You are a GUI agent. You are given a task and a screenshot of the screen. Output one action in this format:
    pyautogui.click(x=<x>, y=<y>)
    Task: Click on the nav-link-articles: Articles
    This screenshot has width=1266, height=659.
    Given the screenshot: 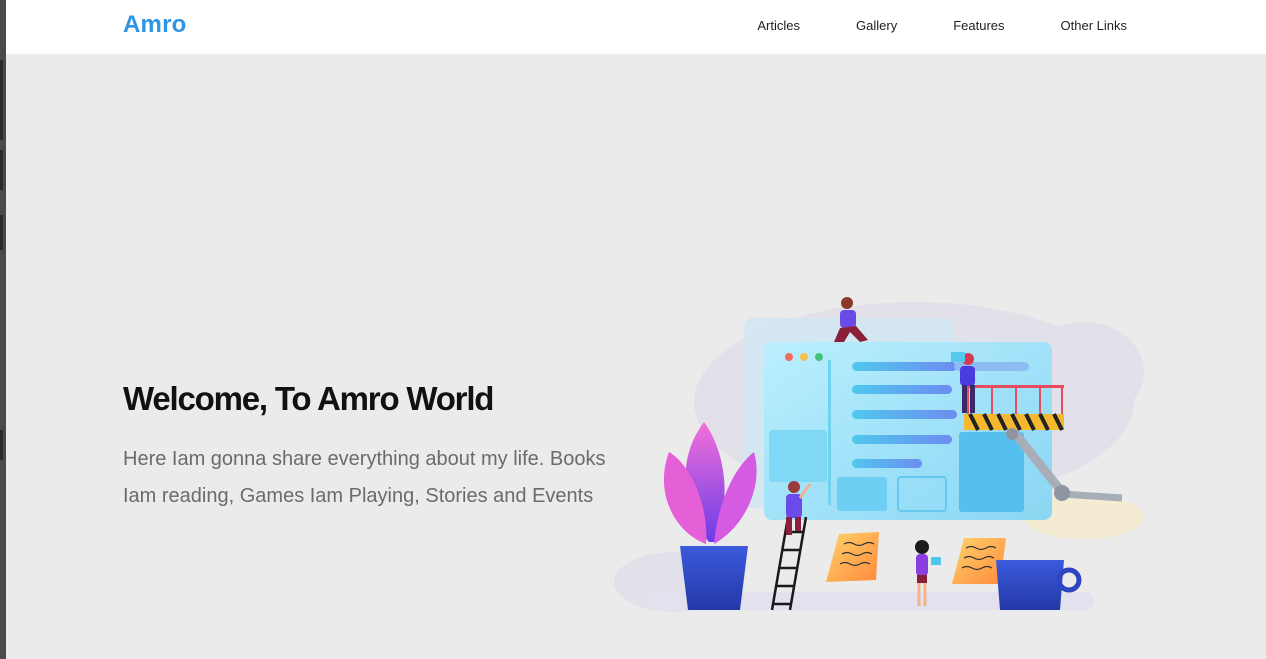 What is the action you would take?
    pyautogui.click(x=778, y=25)
    